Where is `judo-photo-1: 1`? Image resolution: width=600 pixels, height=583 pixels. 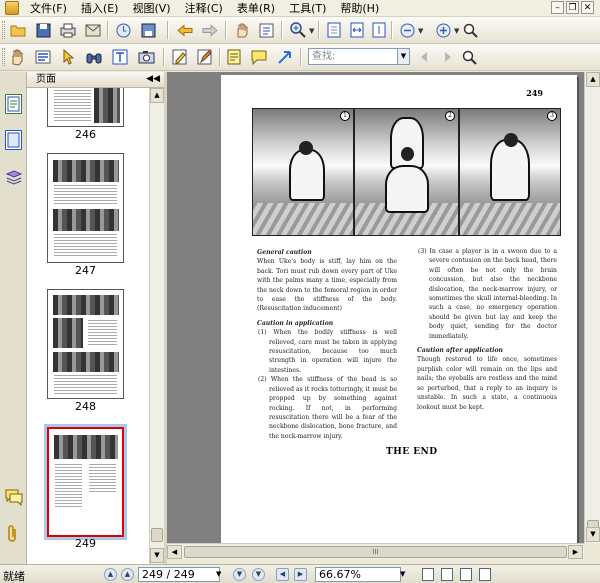
judo-photo-1: 1 is located at coordinates (303, 172).